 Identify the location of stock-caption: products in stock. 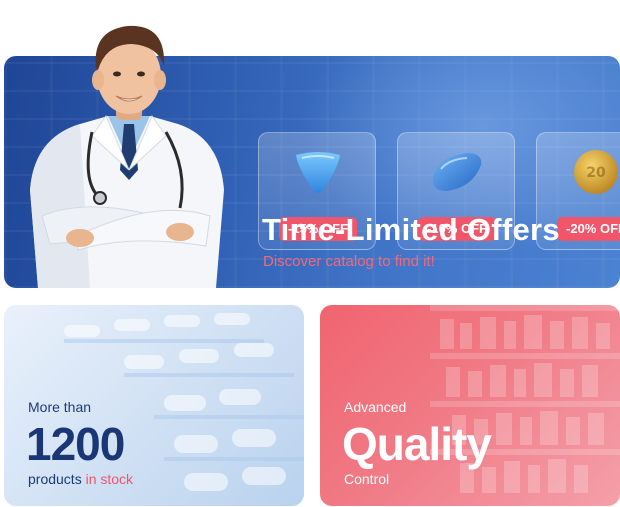
(80, 479).